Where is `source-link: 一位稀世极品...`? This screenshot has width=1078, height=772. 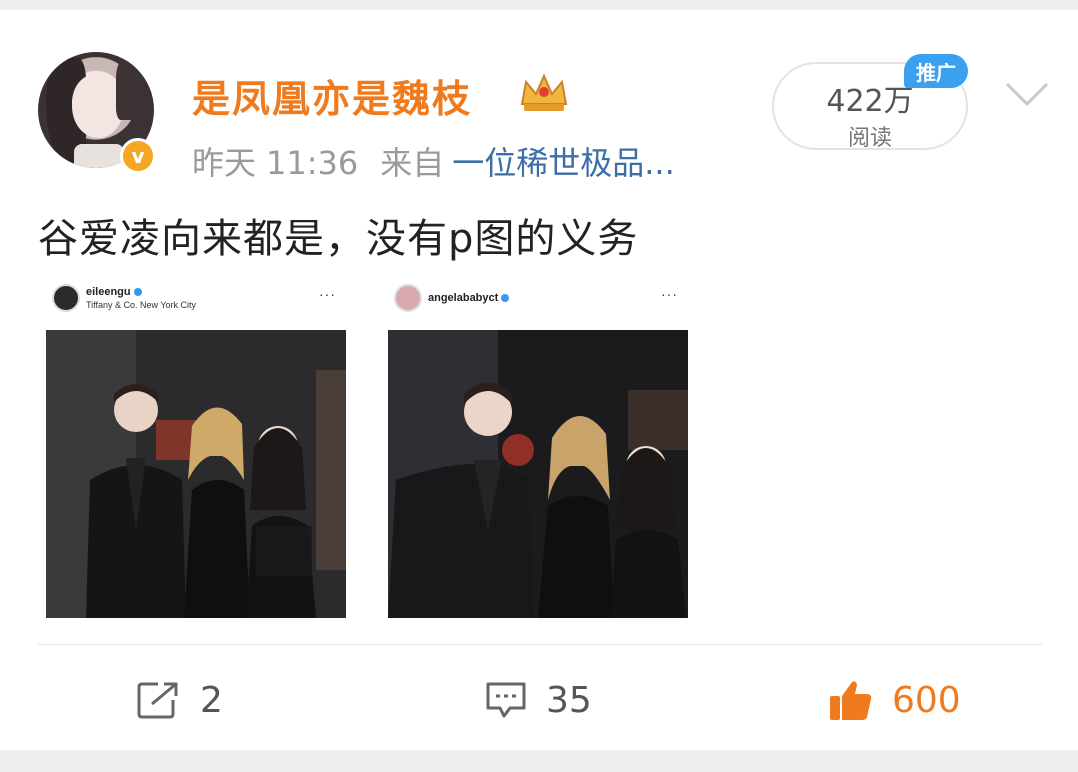 source-link: 一位稀世极品... is located at coordinates (563, 163).